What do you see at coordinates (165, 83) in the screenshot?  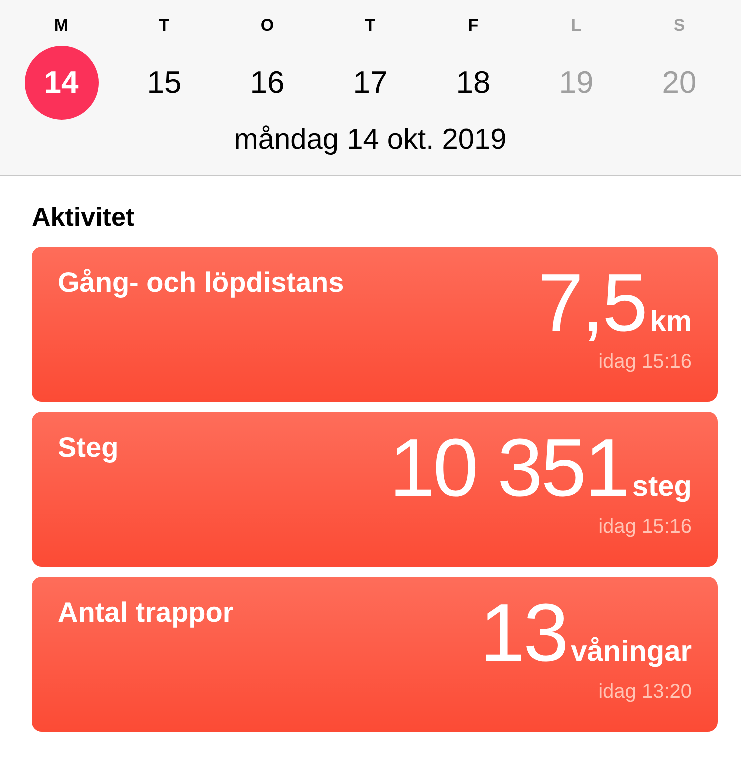 I see `date-button: 15` at bounding box center [165, 83].